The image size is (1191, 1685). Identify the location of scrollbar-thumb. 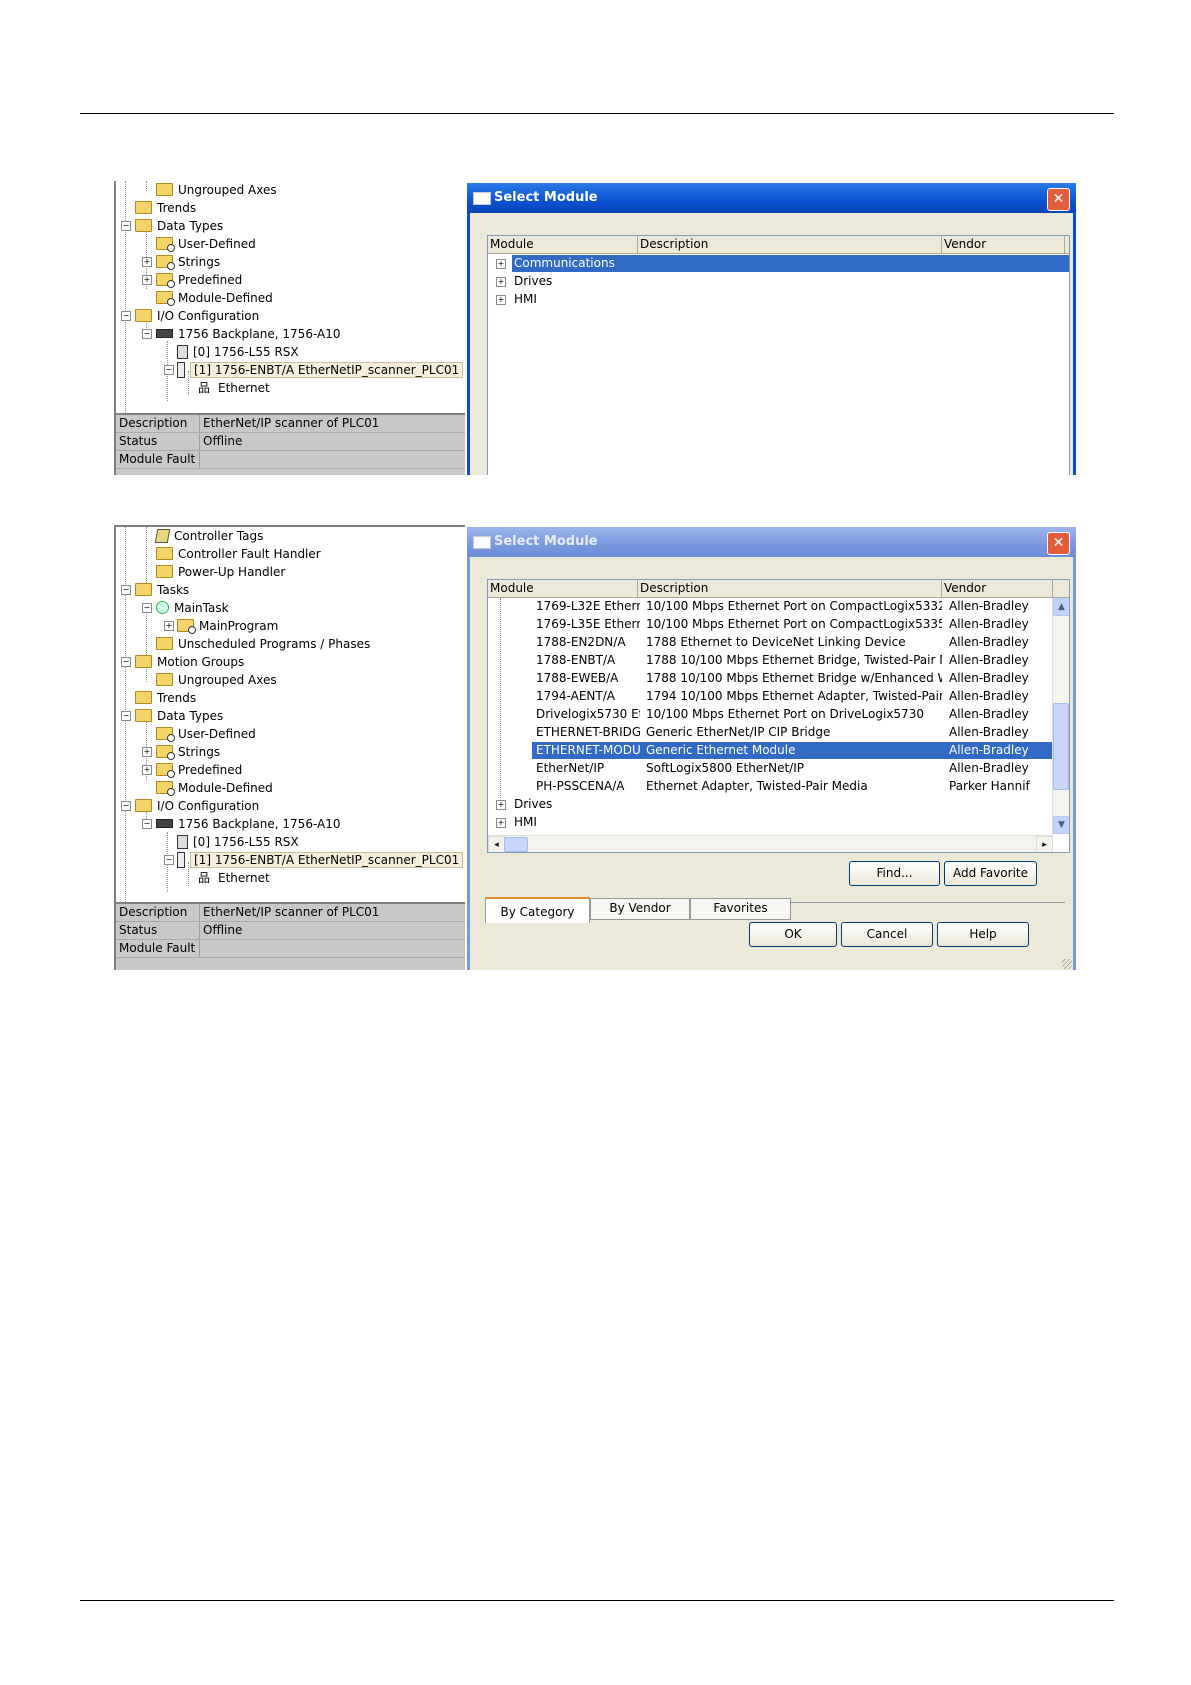
(1061, 746).